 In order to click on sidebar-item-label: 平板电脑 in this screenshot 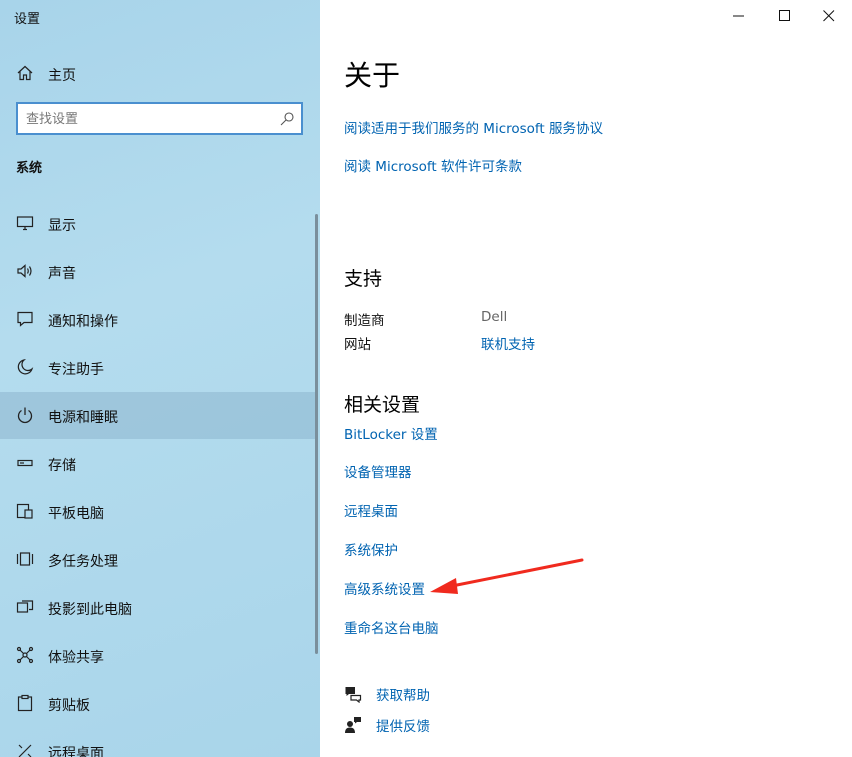, I will do `click(76, 514)`.